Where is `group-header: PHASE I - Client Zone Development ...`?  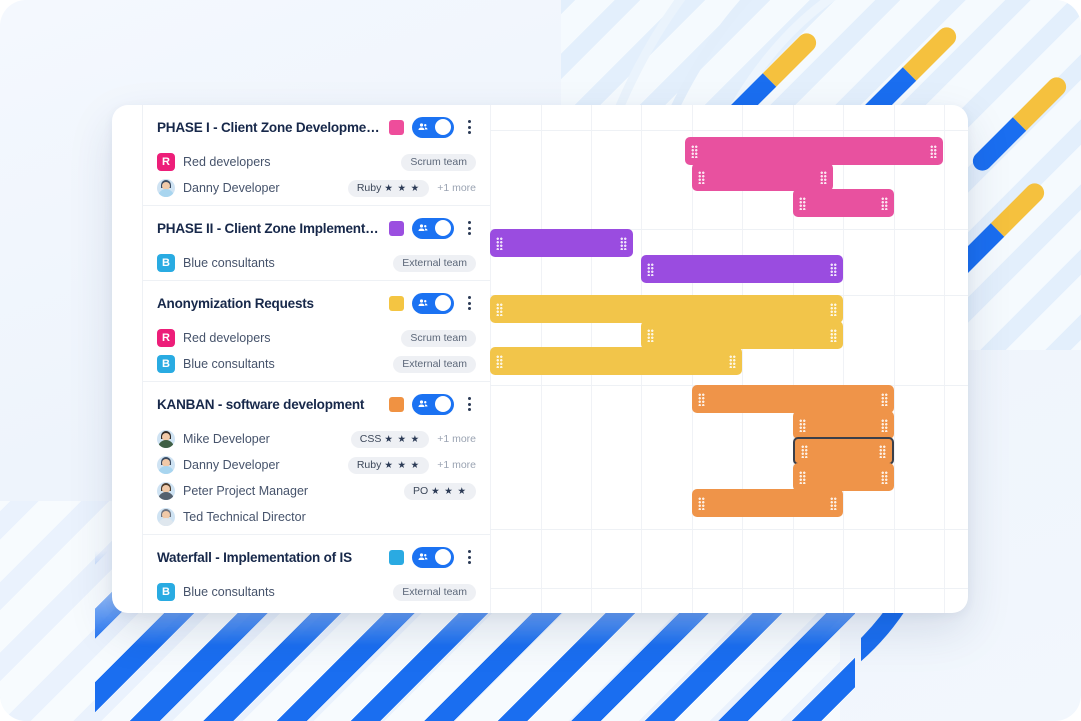
group-header: PHASE I - Client Zone Development ... is located at coordinates (316, 127).